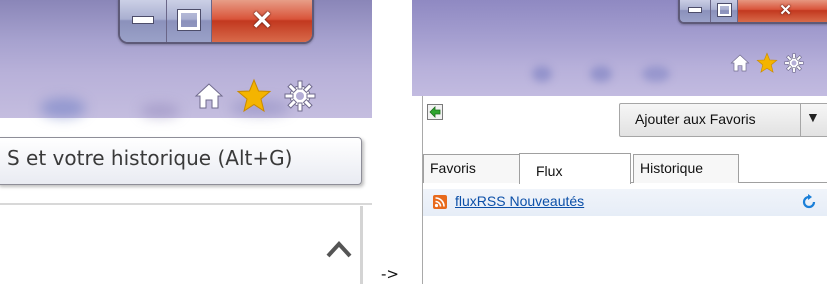  I want to click on tooltip-text: S et votre historique (Alt+G), so click(150, 158).